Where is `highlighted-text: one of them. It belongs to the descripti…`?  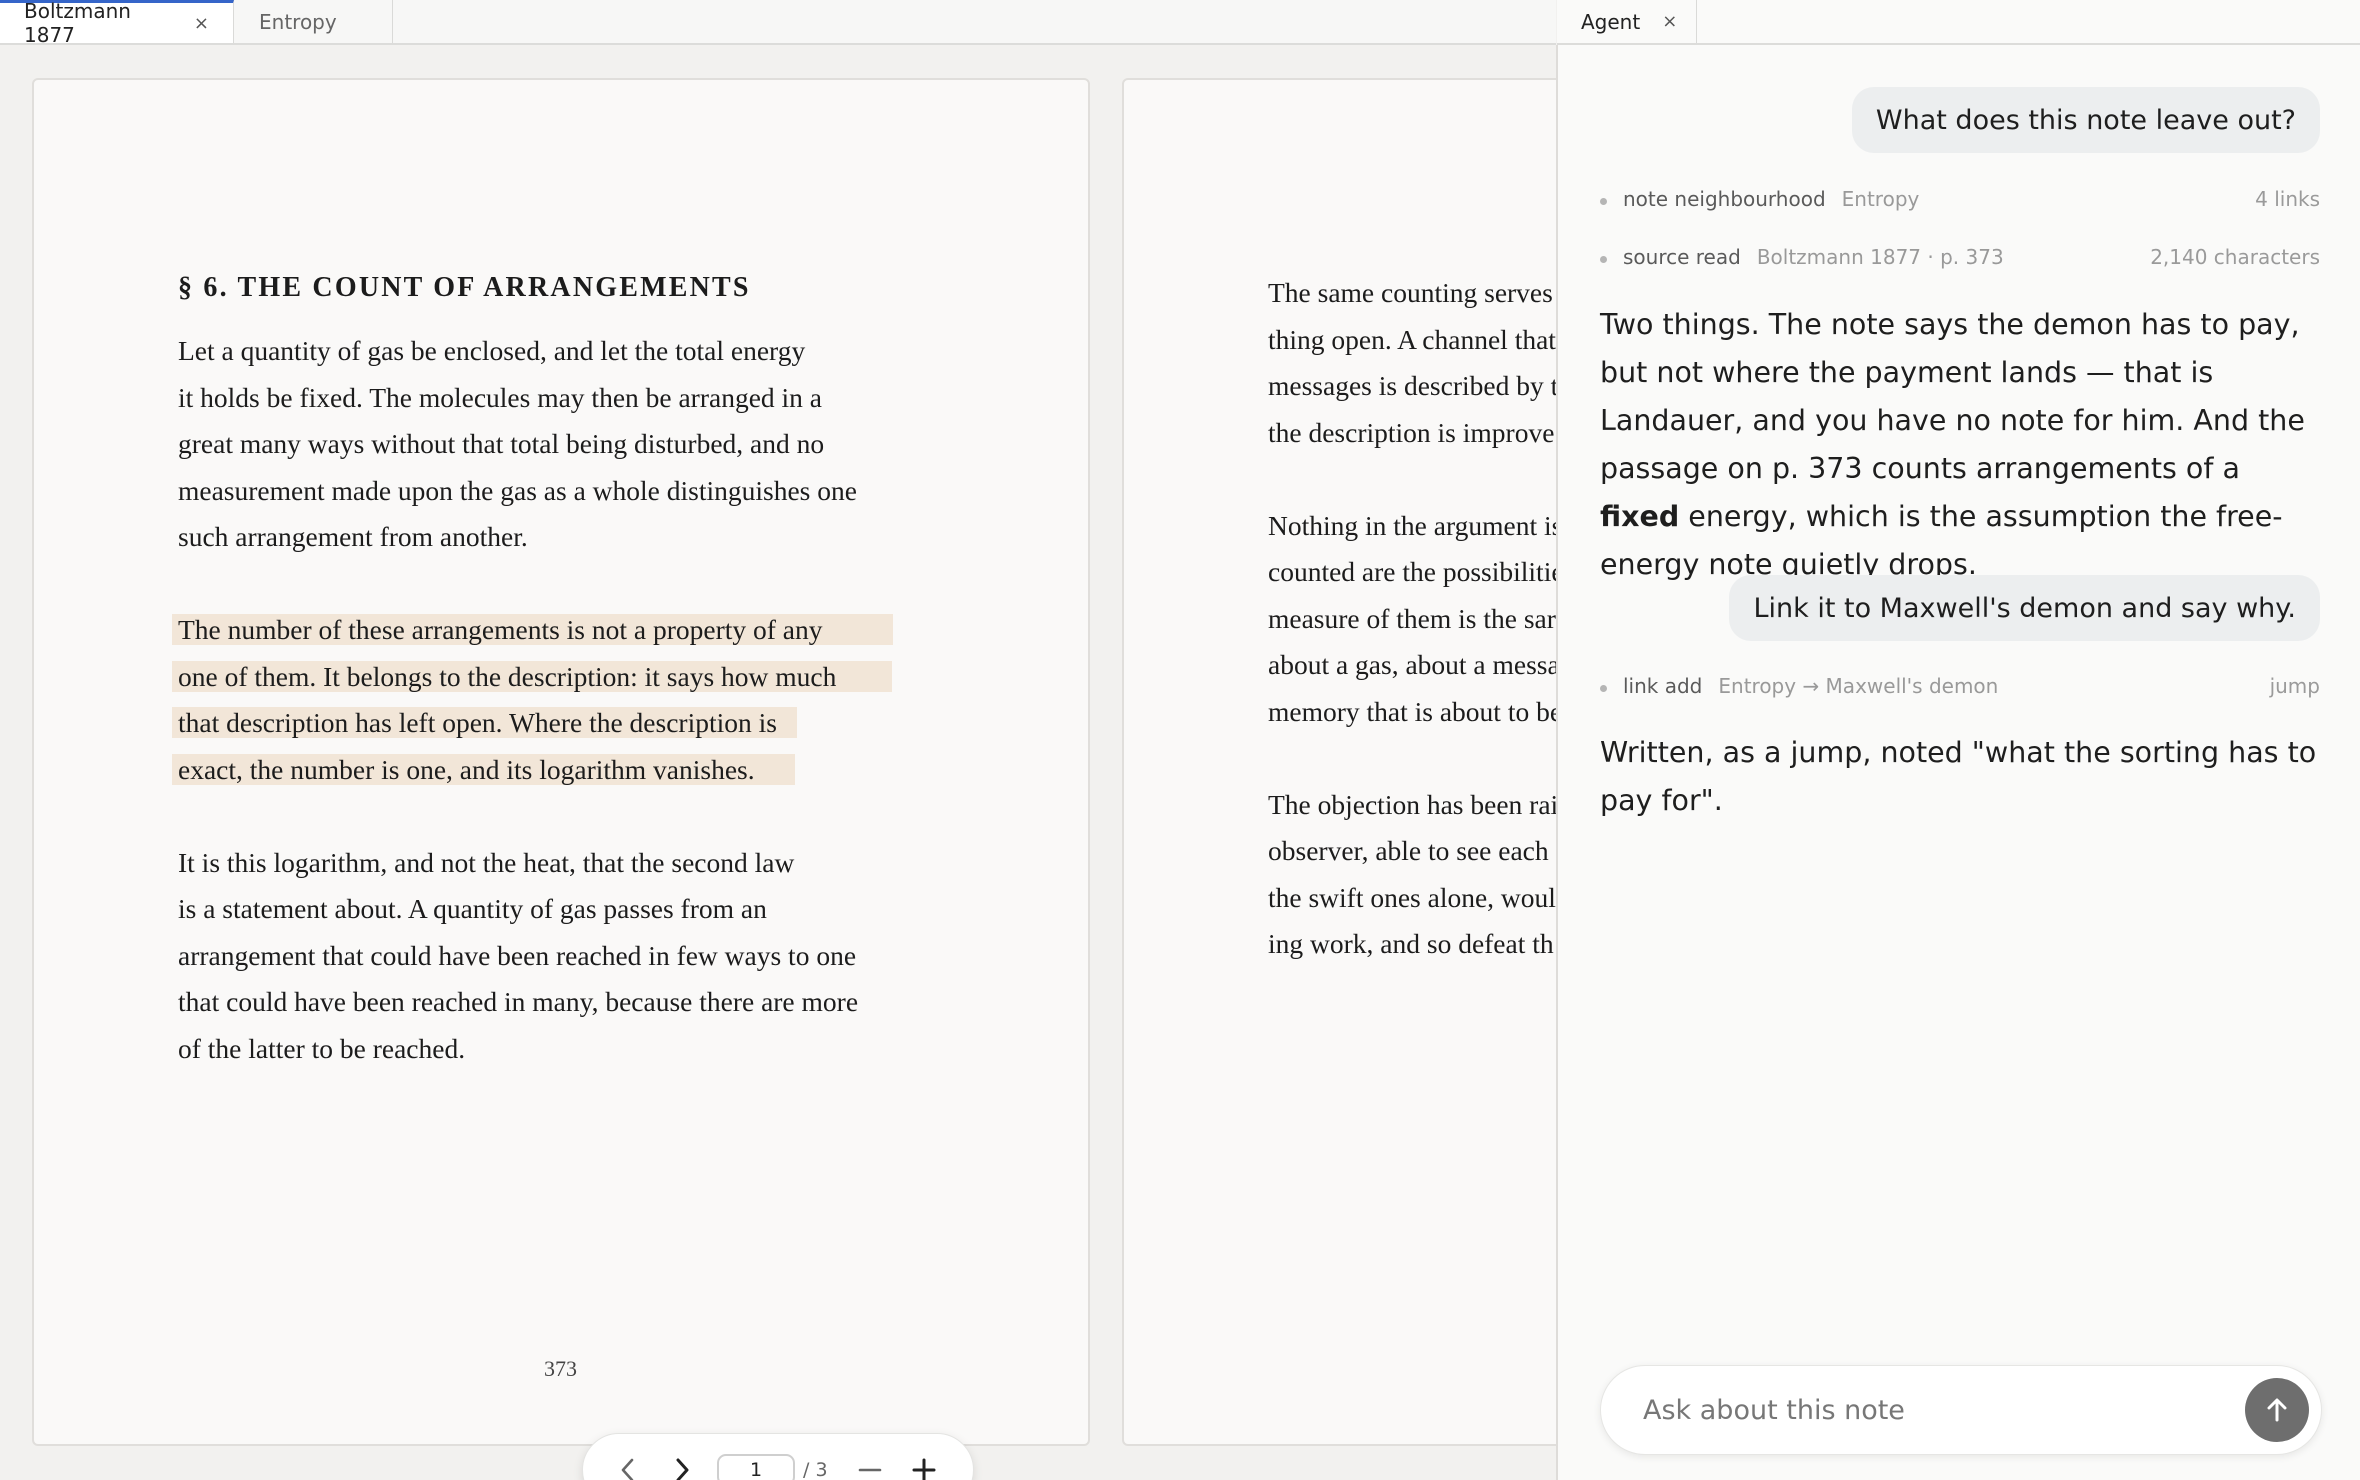
highlighted-text: one of them. It belongs to the descripti… is located at coordinates (532, 676).